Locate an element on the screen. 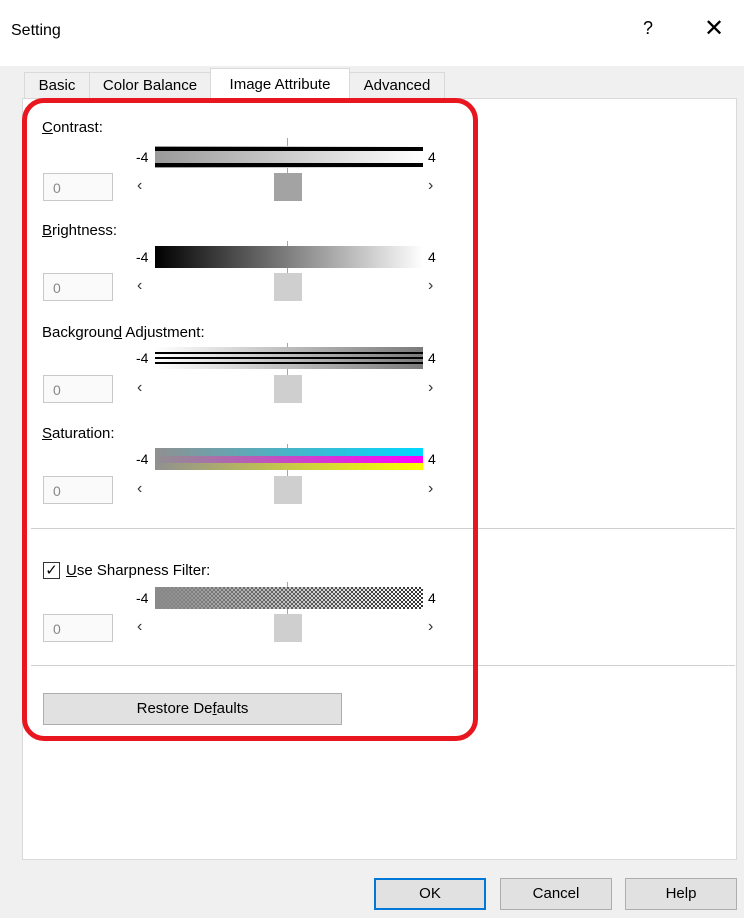 The height and width of the screenshot is (918, 744). sharpness-label: Use Sharpness Filter: is located at coordinates (138, 570).